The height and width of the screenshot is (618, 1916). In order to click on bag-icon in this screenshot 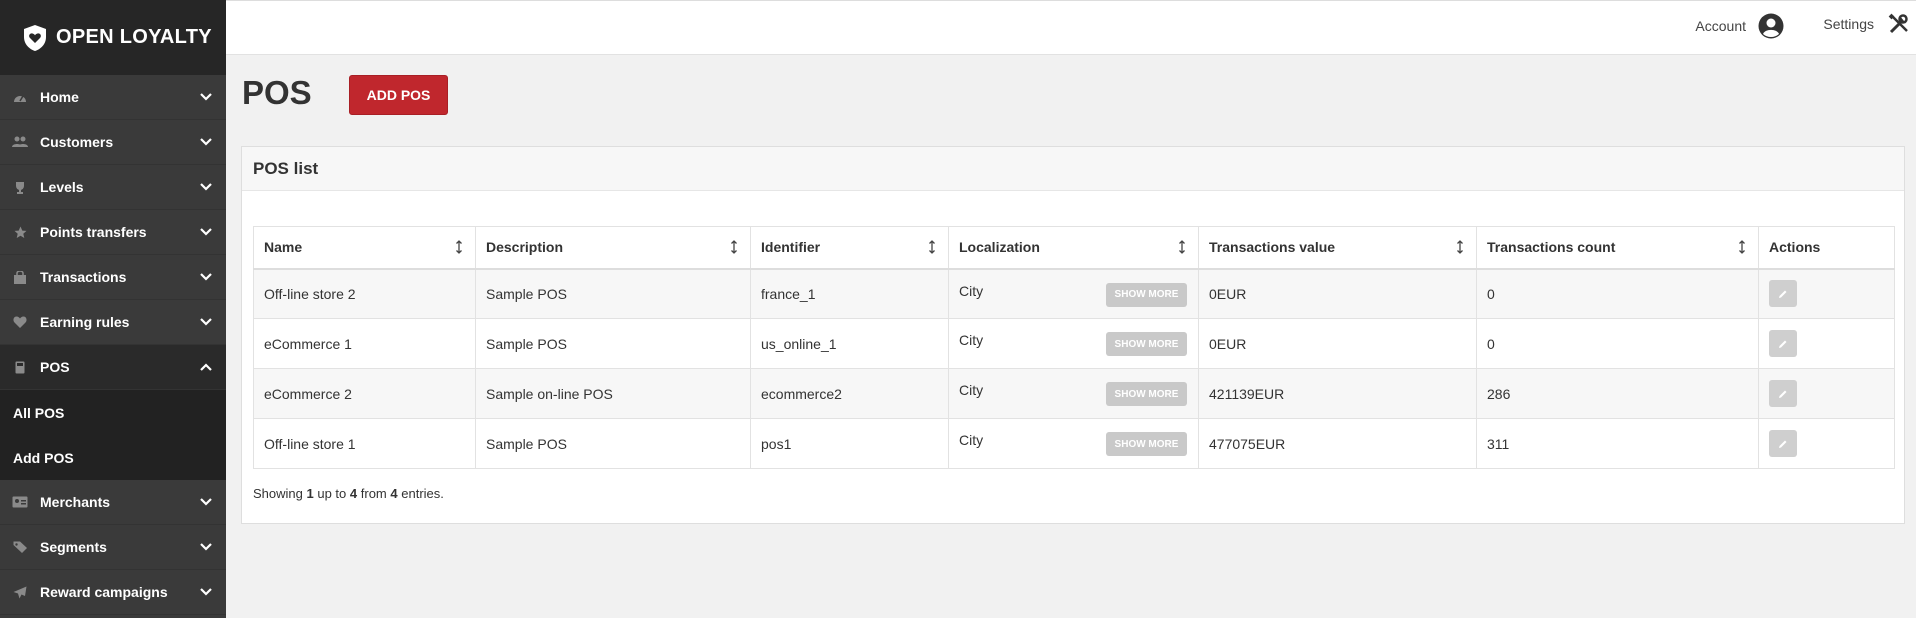, I will do `click(20, 277)`.